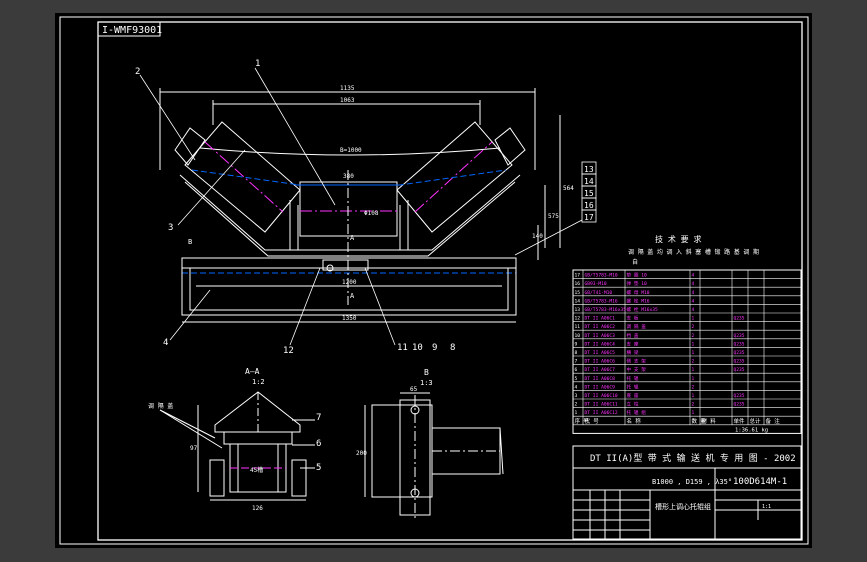 The width and height of the screenshot is (867, 562). Describe the element at coordinates (633, 395) in the screenshot. I see `bom-cell: 底 座` at that location.